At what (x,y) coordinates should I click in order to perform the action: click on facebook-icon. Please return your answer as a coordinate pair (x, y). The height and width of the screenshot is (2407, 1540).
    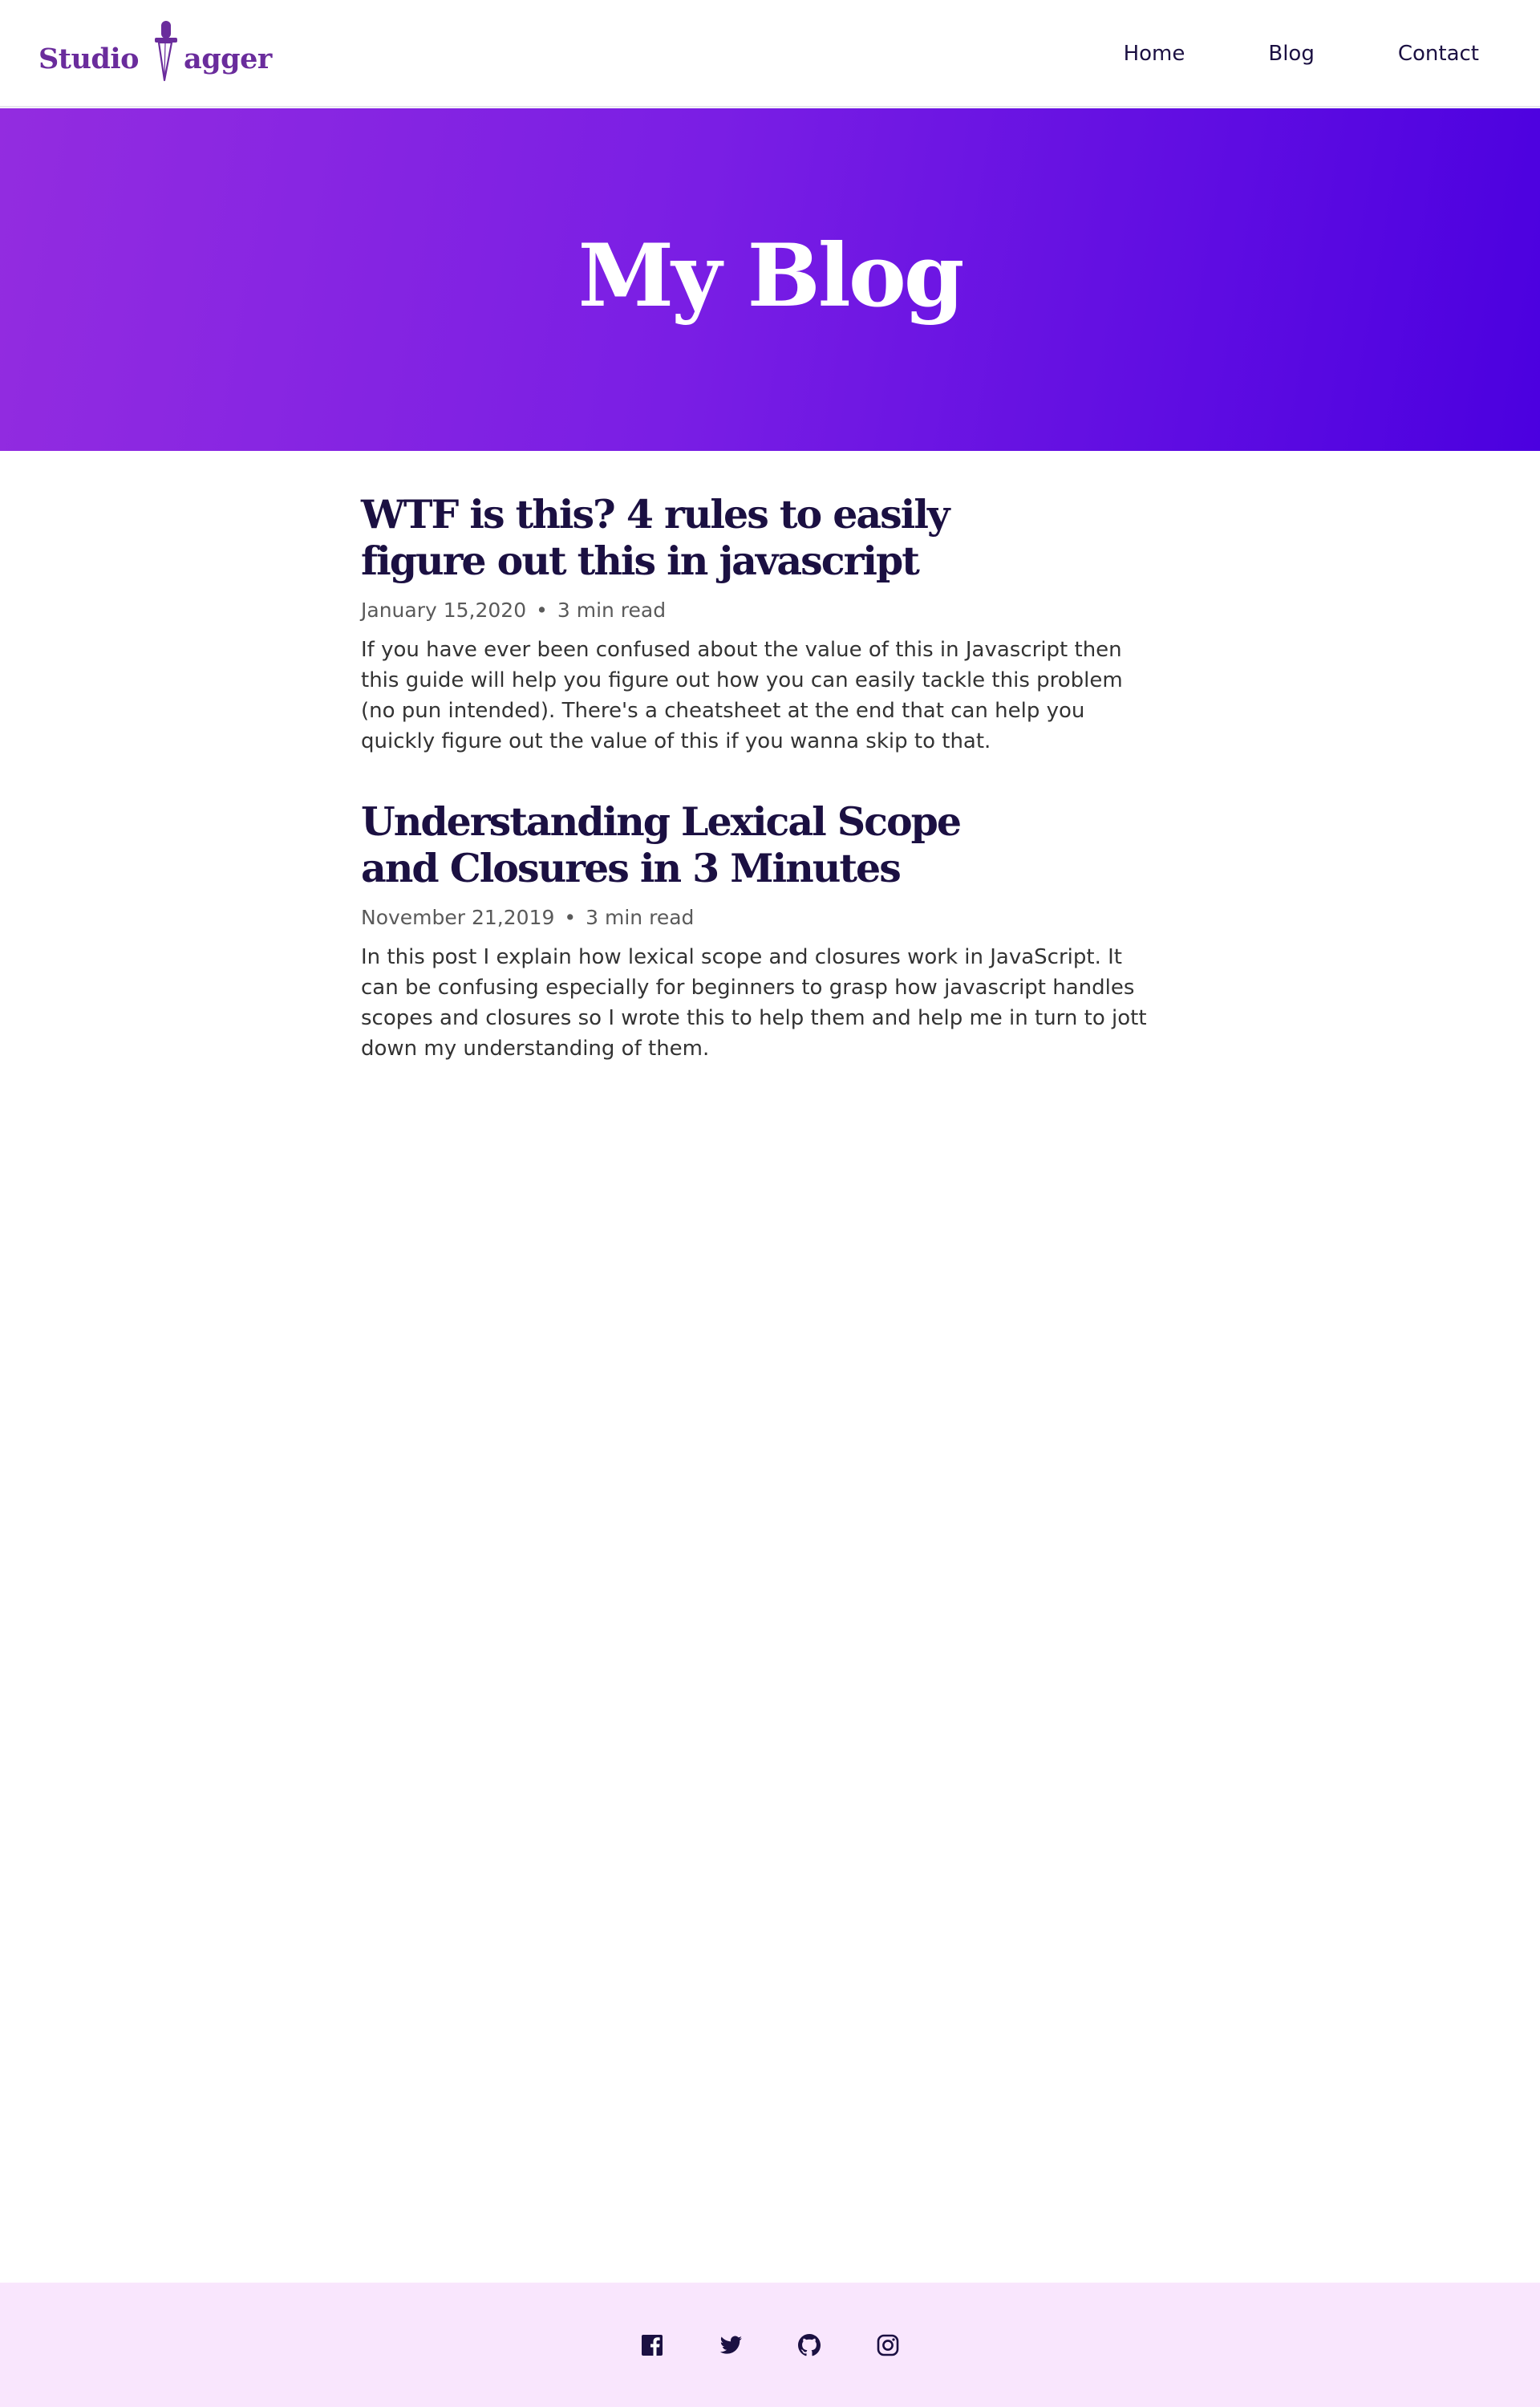
    Looking at the image, I should click on (652, 2345).